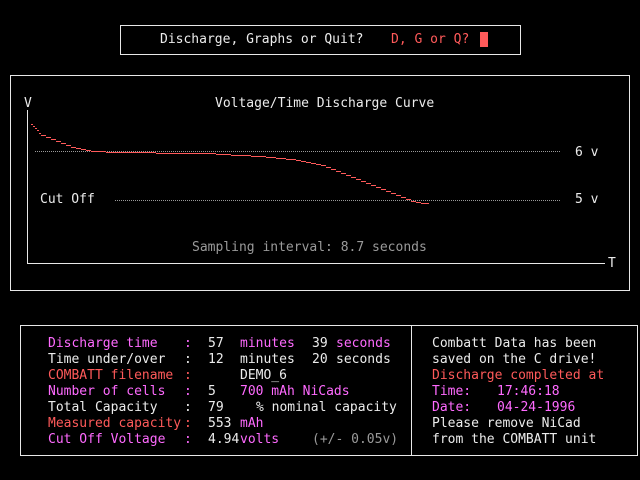 This screenshot has width=640, height=480. What do you see at coordinates (263, 375) in the screenshot?
I see `combatt-filename-value: DEMO_6` at bounding box center [263, 375].